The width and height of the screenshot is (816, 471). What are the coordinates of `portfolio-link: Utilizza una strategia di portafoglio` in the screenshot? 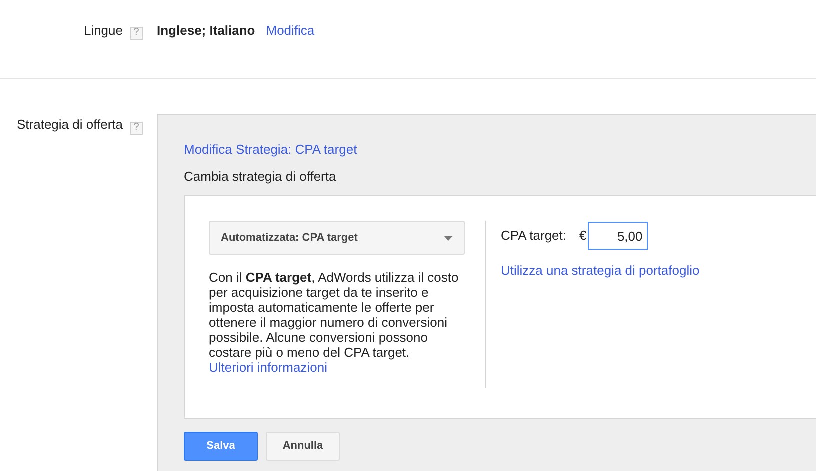 It's located at (600, 270).